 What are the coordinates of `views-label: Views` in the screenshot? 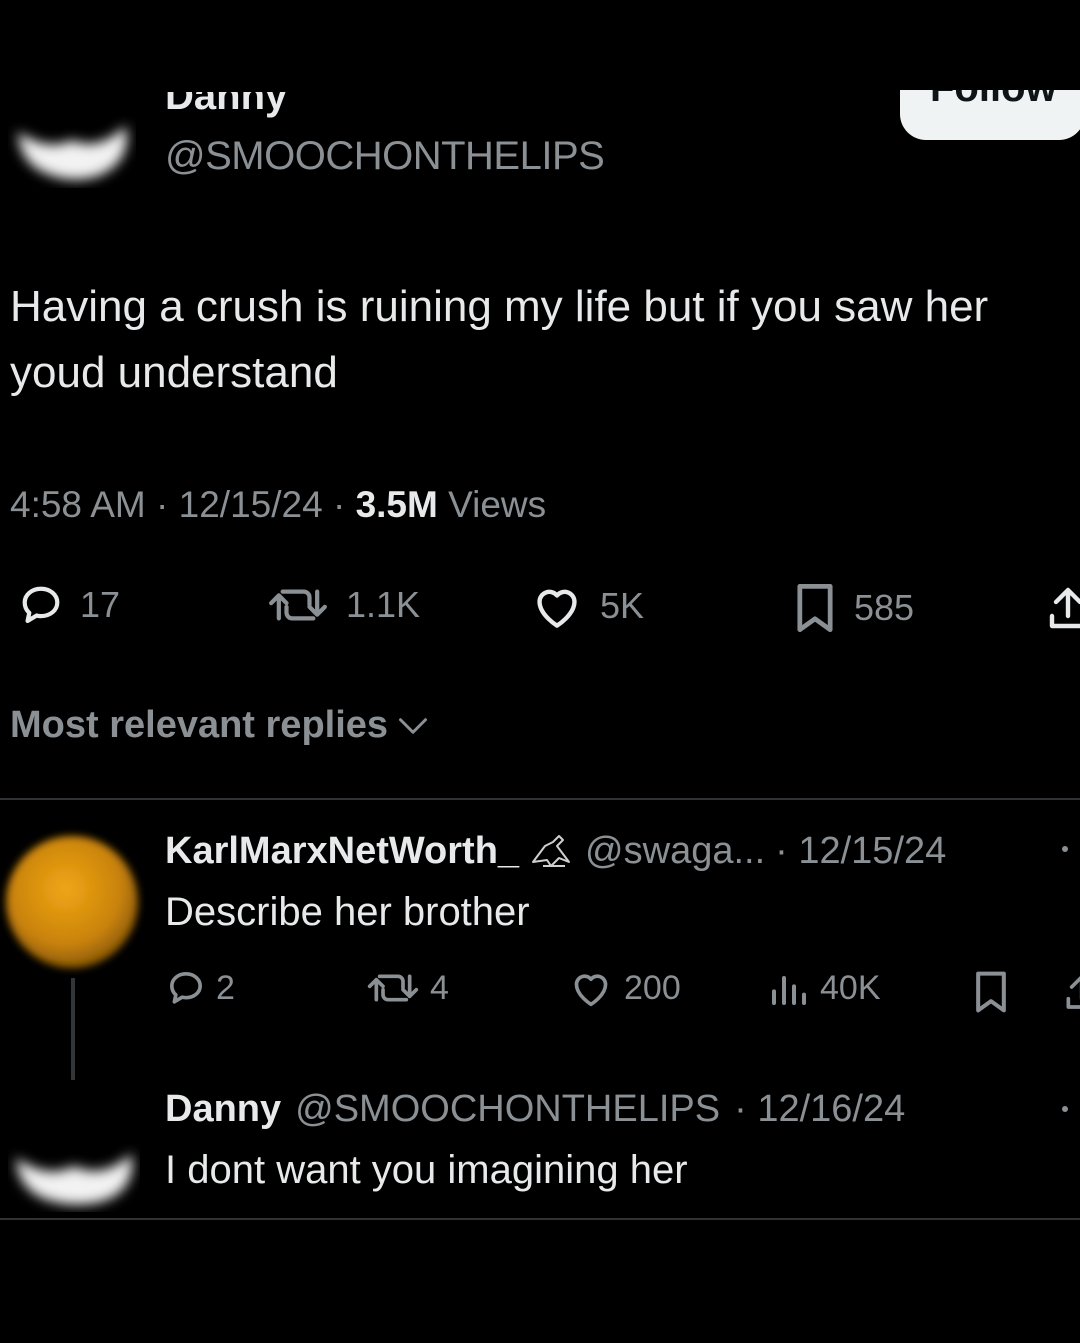 It's located at (497, 504).